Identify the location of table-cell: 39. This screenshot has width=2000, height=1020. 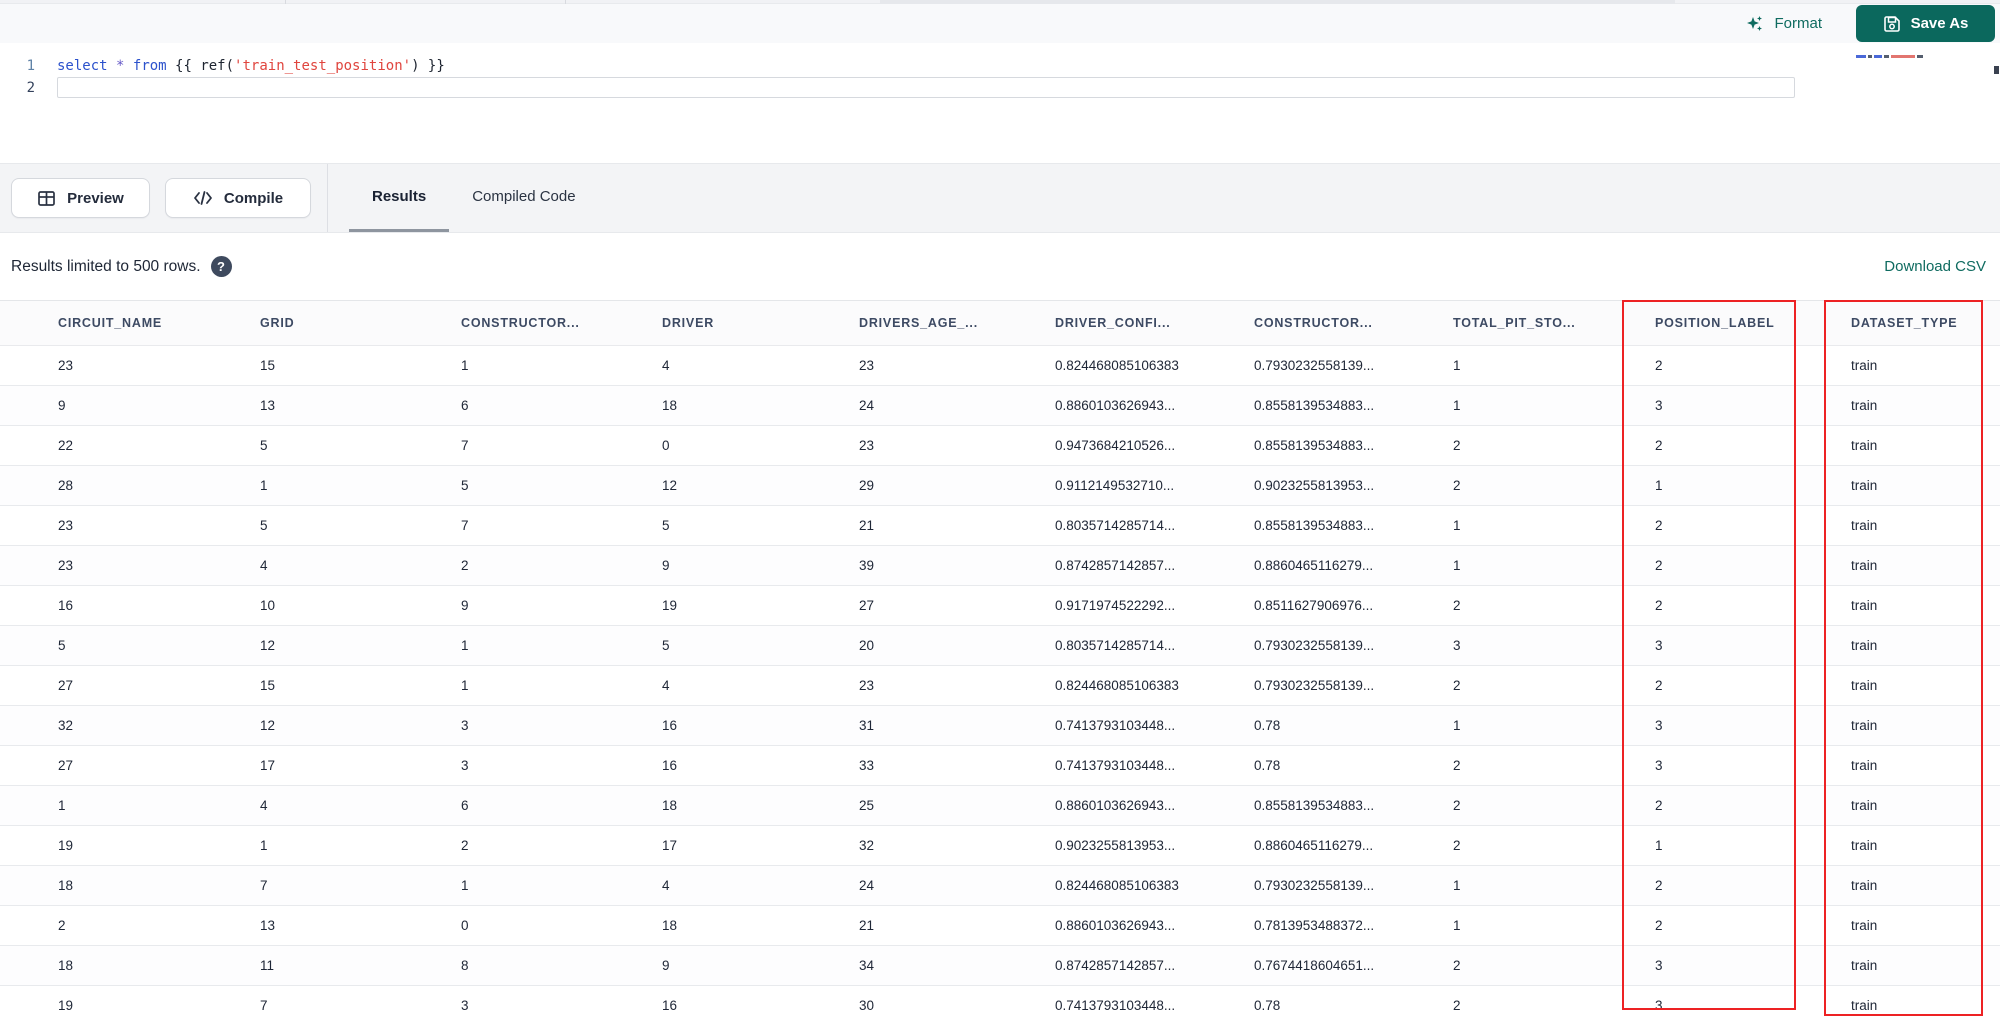
(957, 565).